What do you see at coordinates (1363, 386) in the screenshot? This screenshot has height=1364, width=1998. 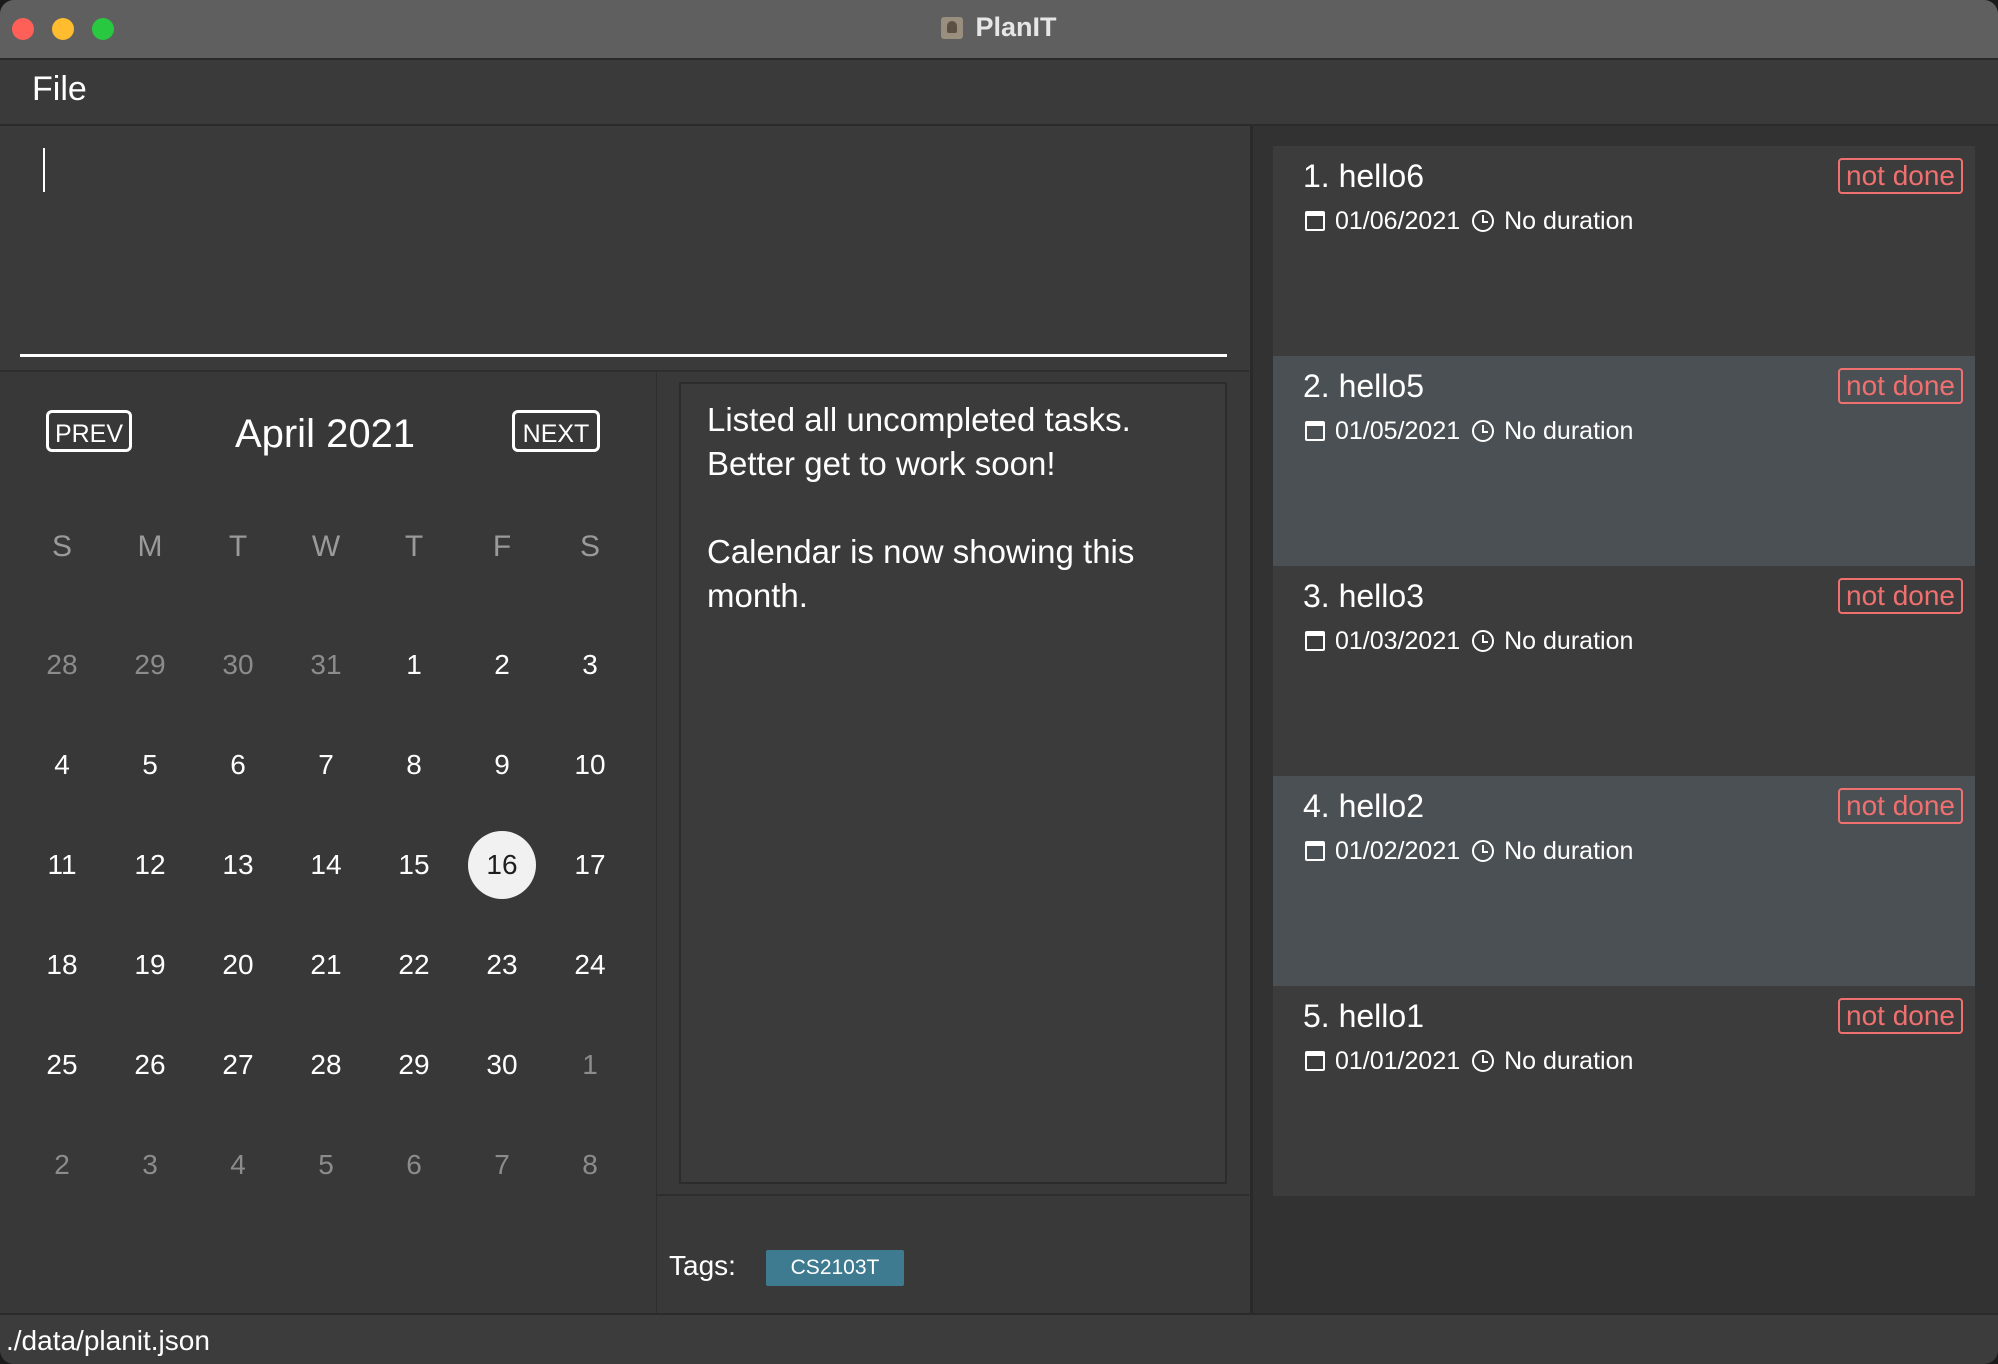 I see `task-title: 2. hello5` at bounding box center [1363, 386].